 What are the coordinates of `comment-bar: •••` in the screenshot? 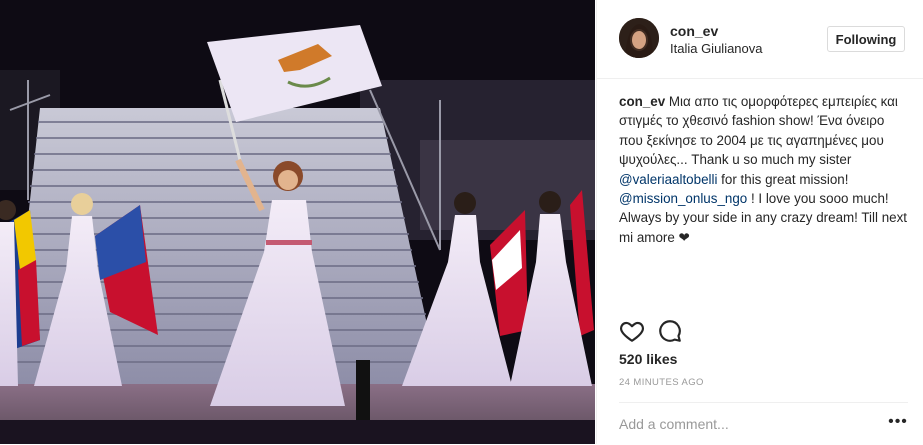 It's located at (763, 423).